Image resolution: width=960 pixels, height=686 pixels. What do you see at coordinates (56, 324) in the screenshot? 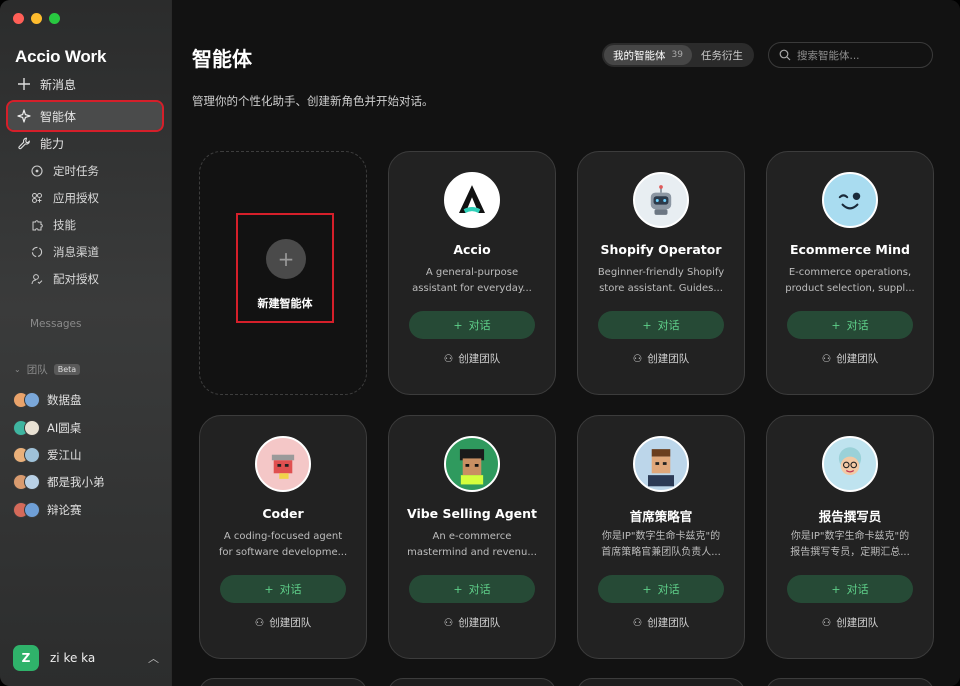
I see `messages-section-label: Messages` at bounding box center [56, 324].